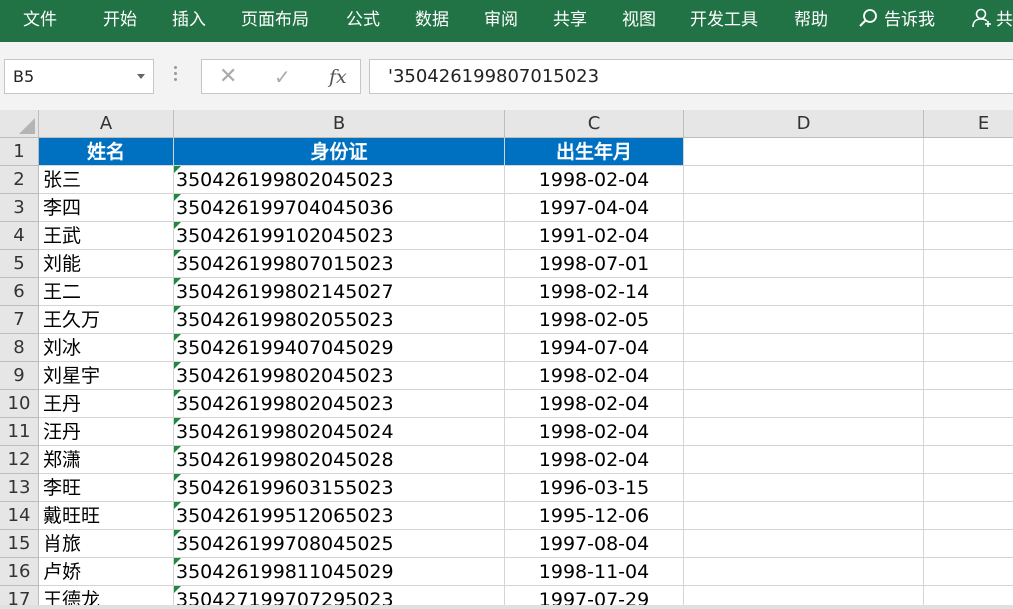 The width and height of the screenshot is (1013, 609). Describe the element at coordinates (363, 21) in the screenshot. I see `tab-formulas: 公式` at that location.